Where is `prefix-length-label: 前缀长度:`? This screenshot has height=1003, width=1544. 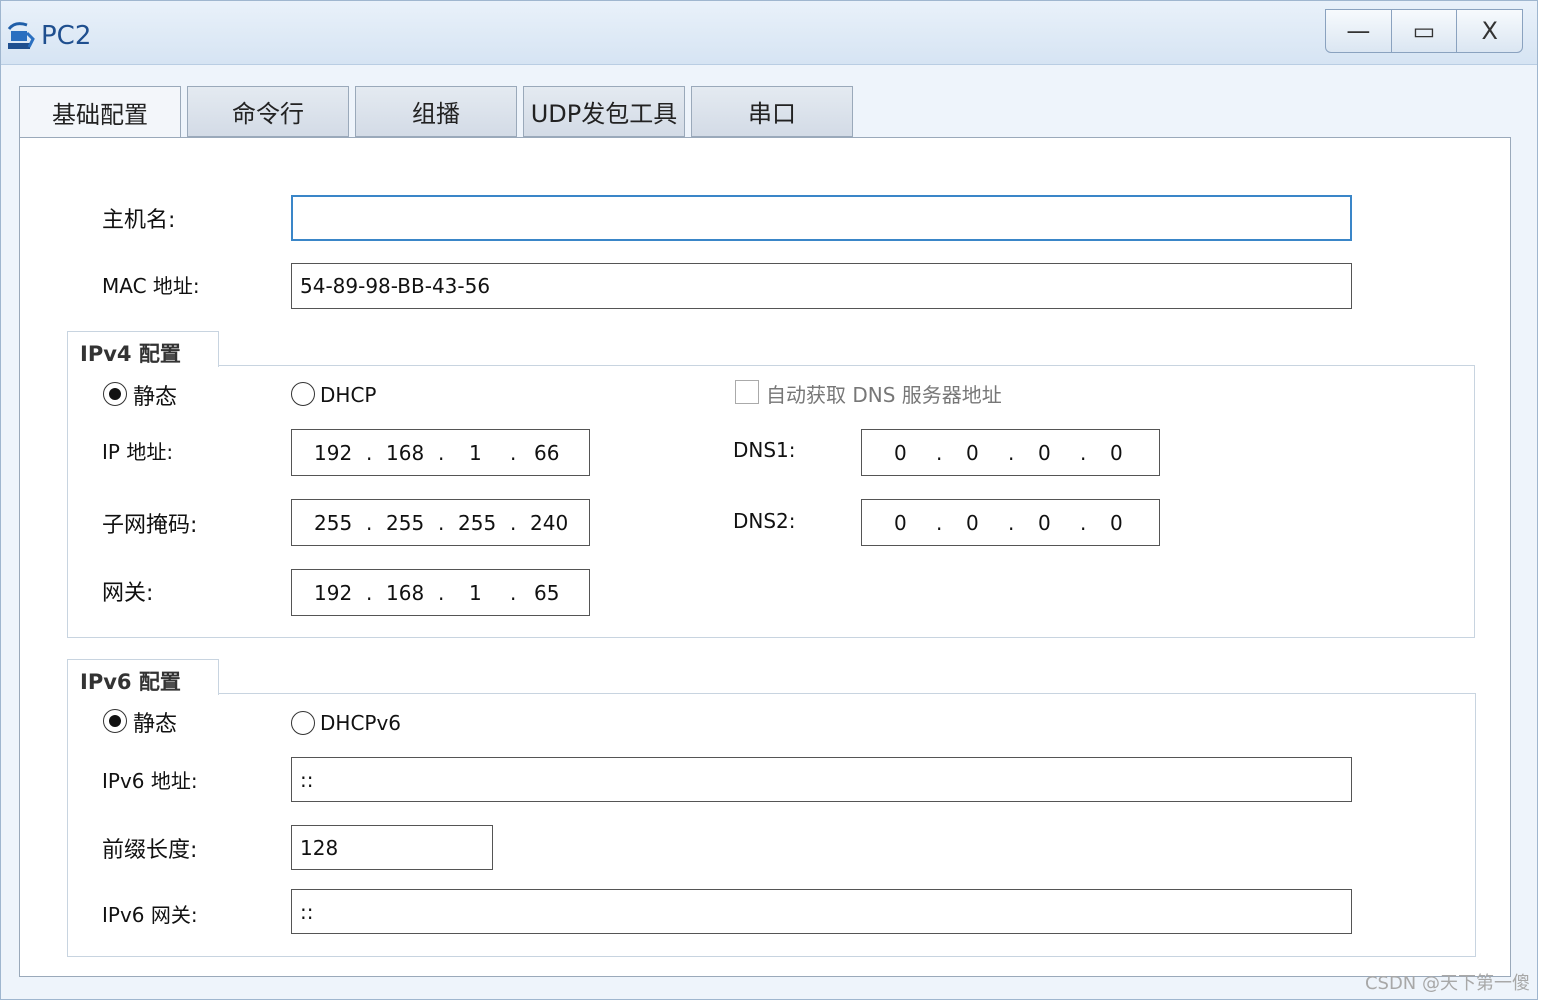 prefix-length-label: 前缀长度: is located at coordinates (150, 850).